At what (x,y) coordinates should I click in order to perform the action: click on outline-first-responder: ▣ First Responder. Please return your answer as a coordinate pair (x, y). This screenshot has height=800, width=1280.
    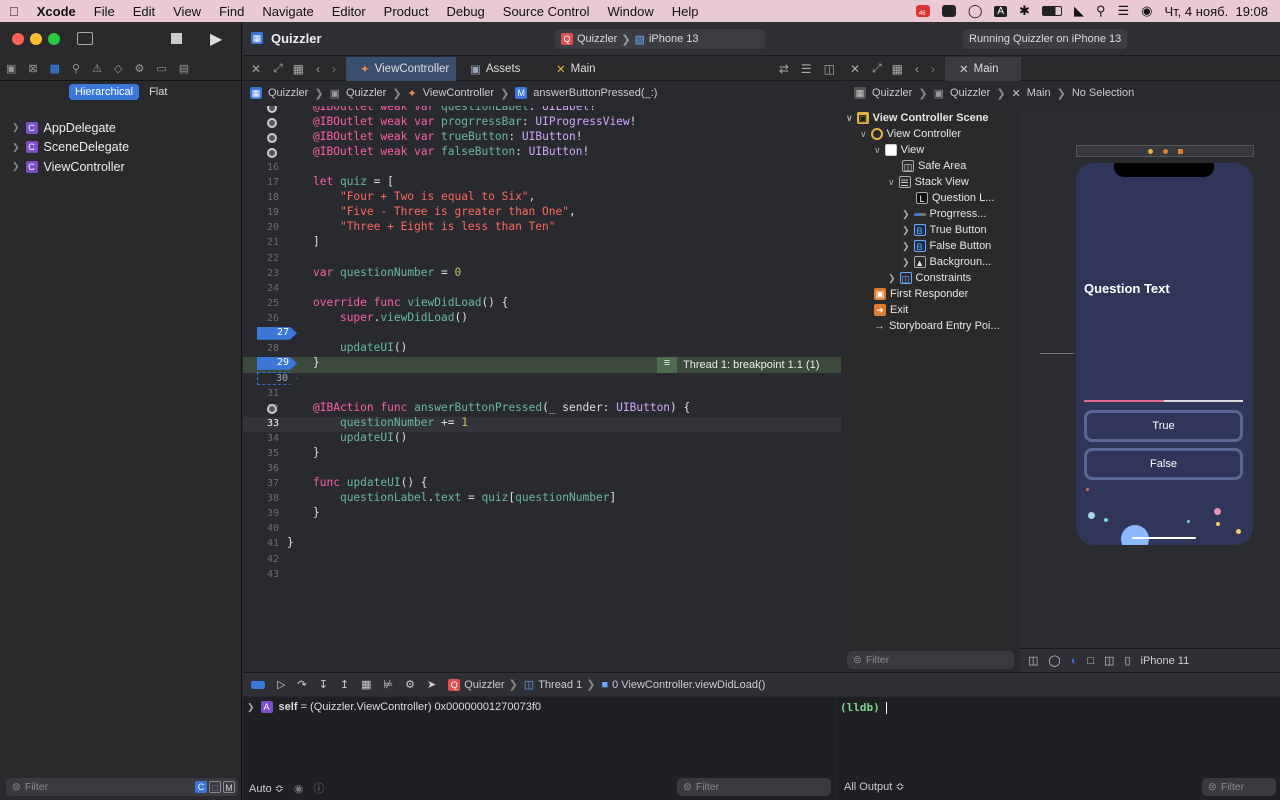
    Looking at the image, I should click on (921, 294).